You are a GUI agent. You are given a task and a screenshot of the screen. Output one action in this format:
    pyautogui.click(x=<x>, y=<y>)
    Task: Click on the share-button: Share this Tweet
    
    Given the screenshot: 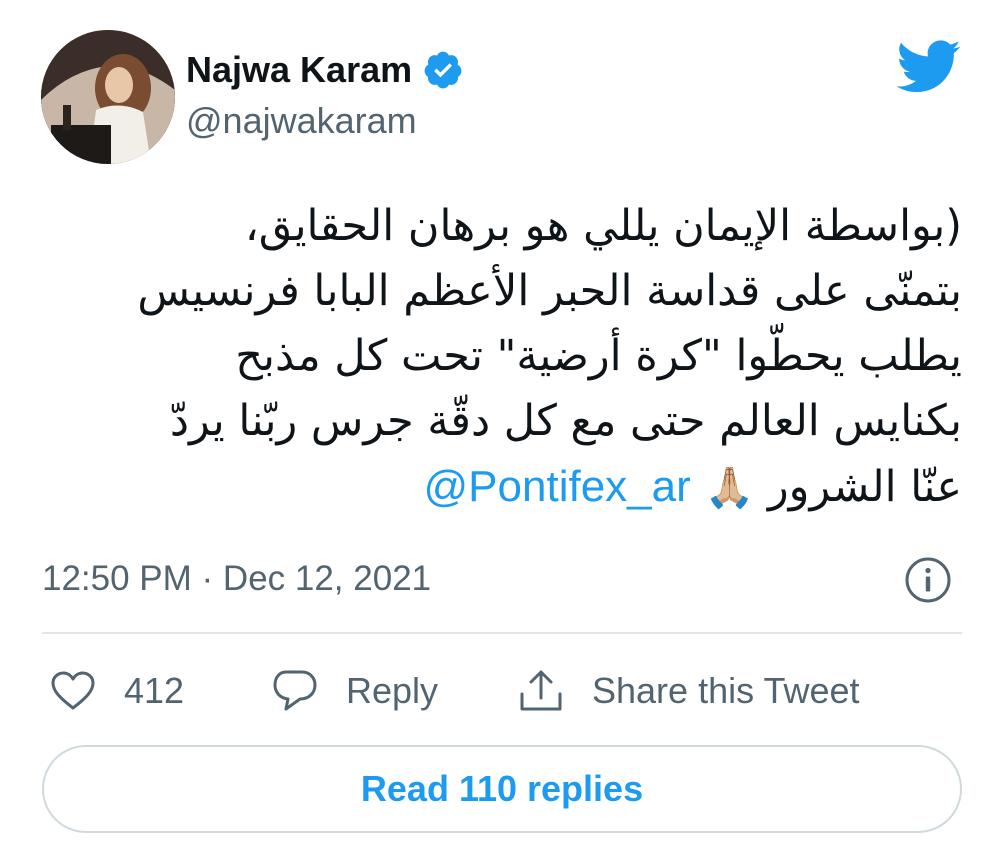 What is the action you would take?
    pyautogui.click(x=689, y=691)
    